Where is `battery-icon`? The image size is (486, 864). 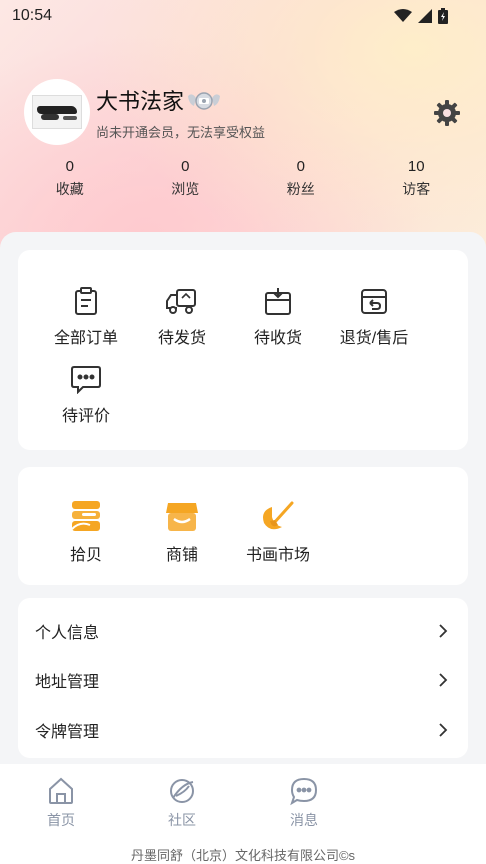 battery-icon is located at coordinates (443, 16).